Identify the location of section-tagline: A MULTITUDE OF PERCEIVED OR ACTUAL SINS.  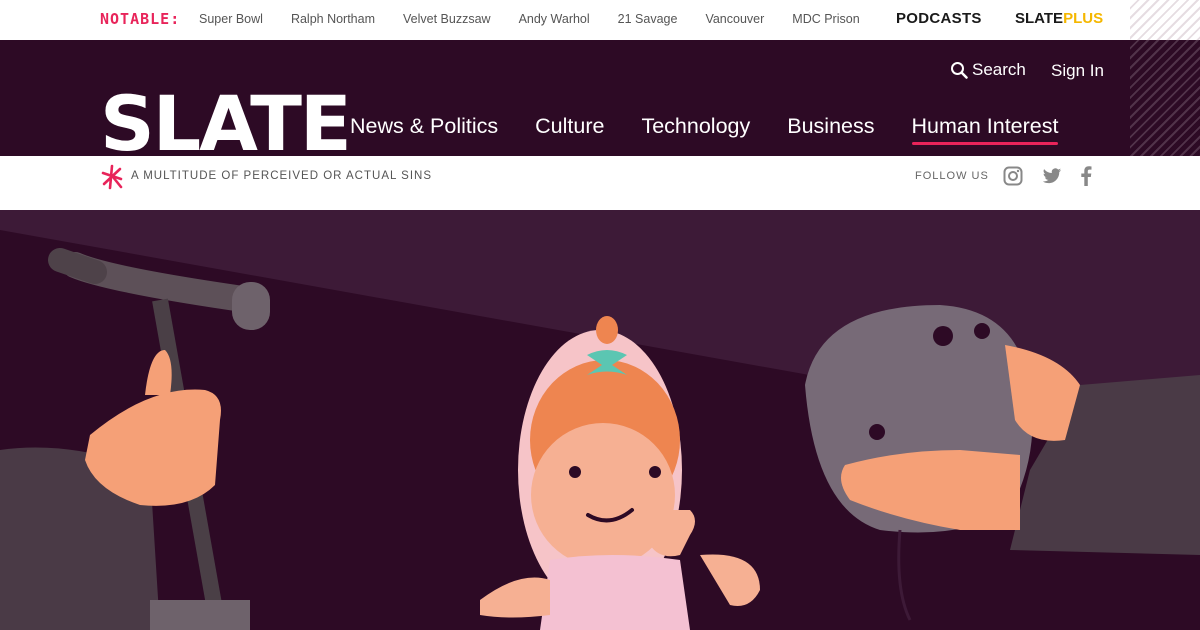
(281, 176).